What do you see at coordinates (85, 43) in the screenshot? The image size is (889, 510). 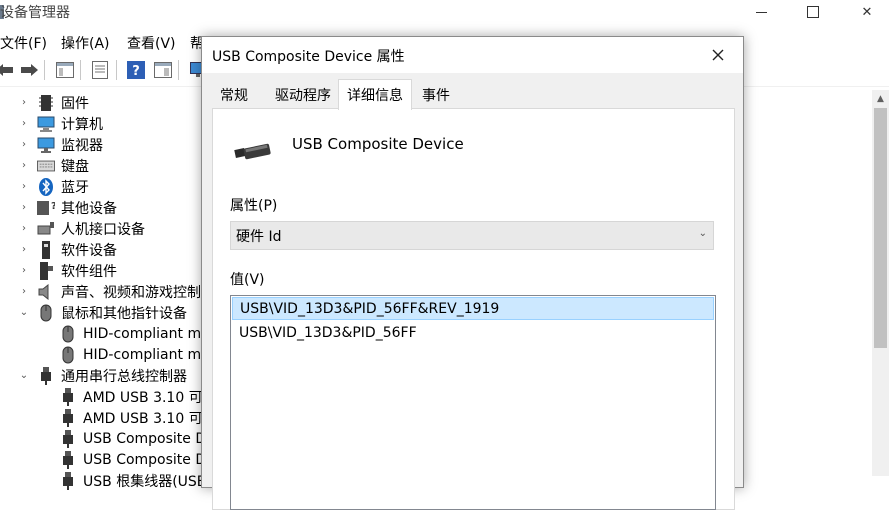 I see `menu-action: 操作(A)` at bounding box center [85, 43].